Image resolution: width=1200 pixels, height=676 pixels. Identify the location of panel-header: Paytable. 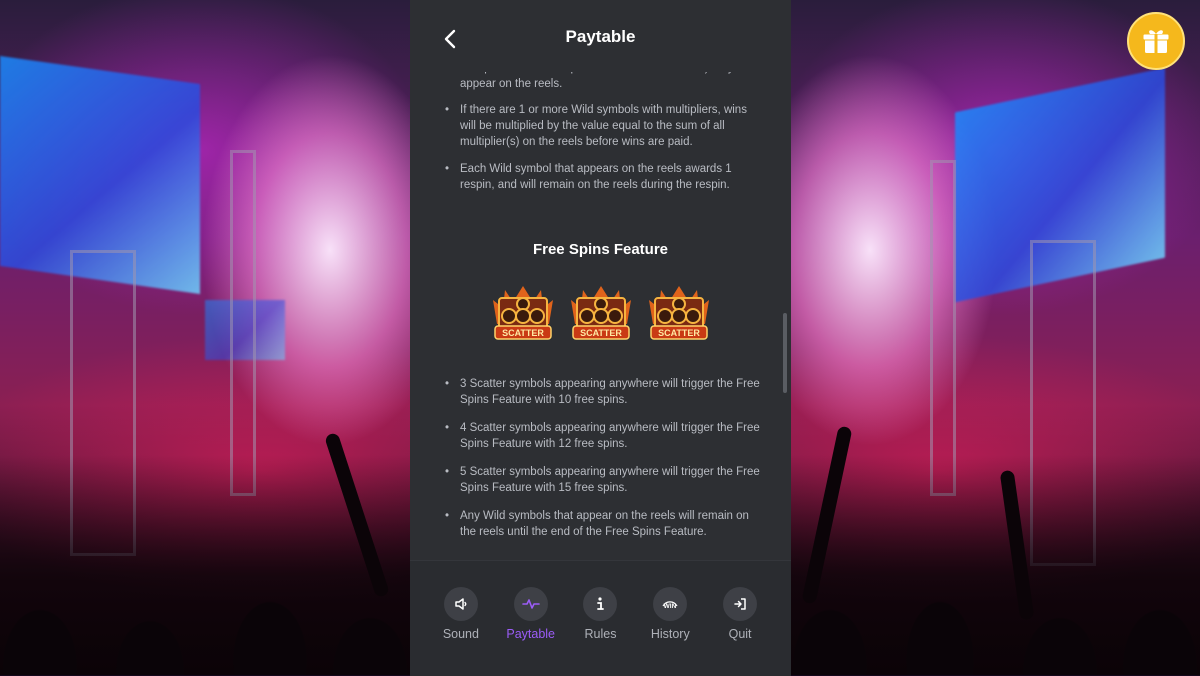
(600, 36).